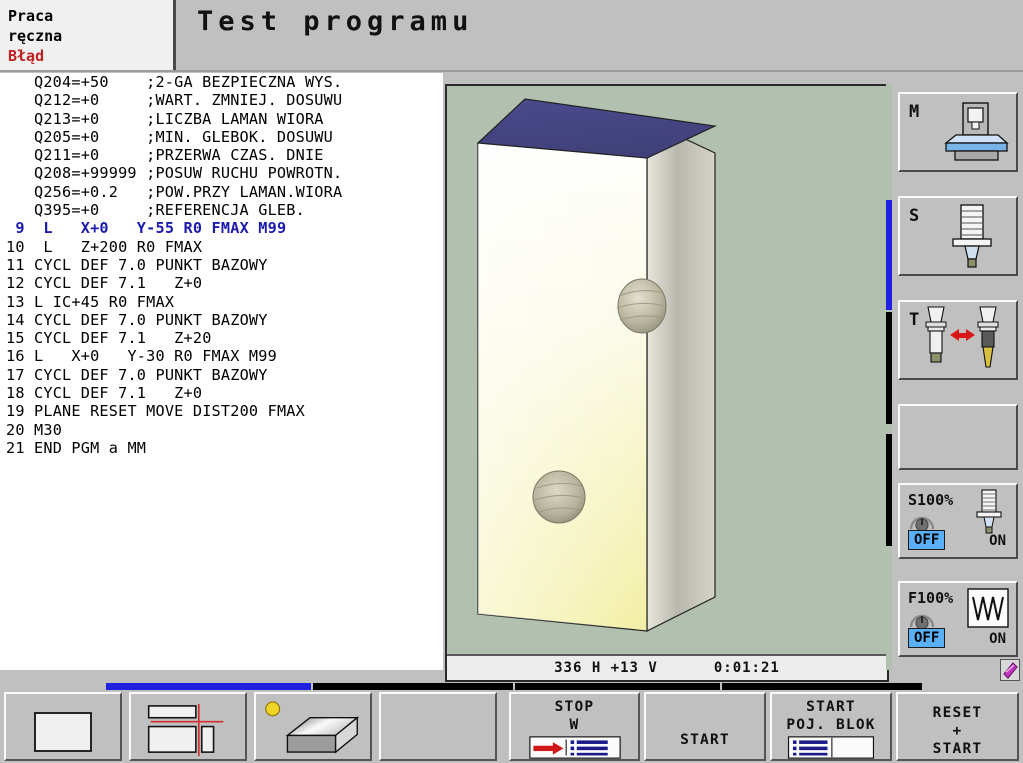  I want to click on right-softkey-column: M S T S100% OFF ON F100% OFF ON, so click(958, 377).